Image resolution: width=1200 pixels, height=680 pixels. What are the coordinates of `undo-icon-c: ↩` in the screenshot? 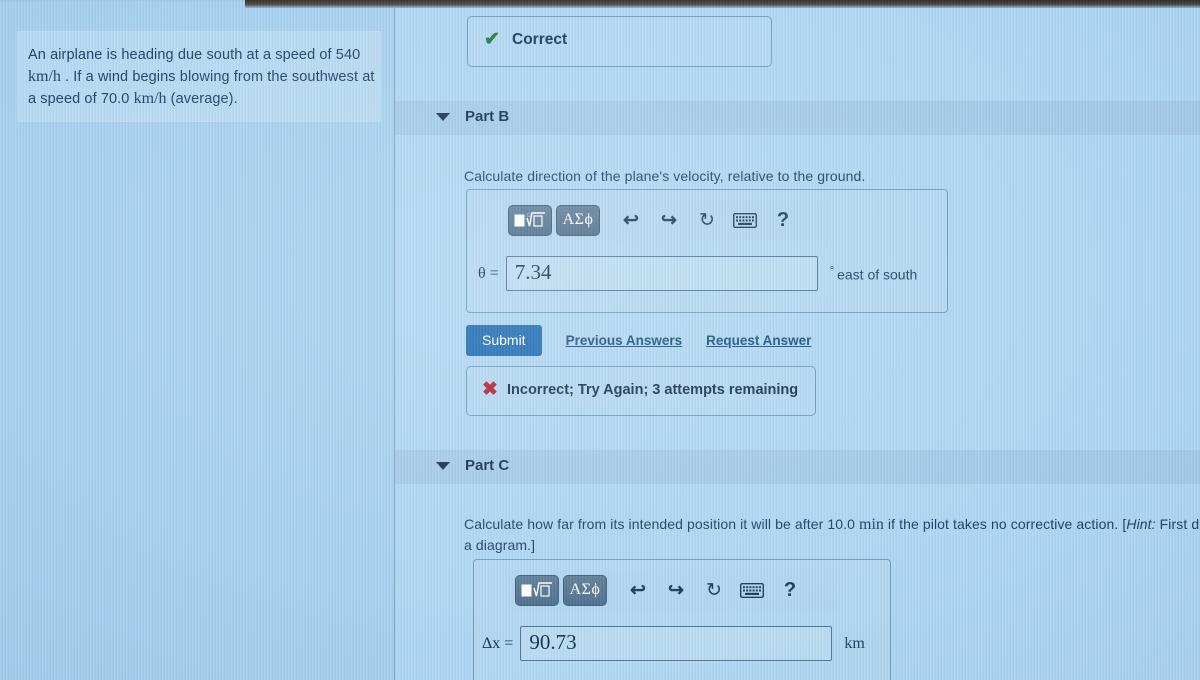 It's located at (638, 590).